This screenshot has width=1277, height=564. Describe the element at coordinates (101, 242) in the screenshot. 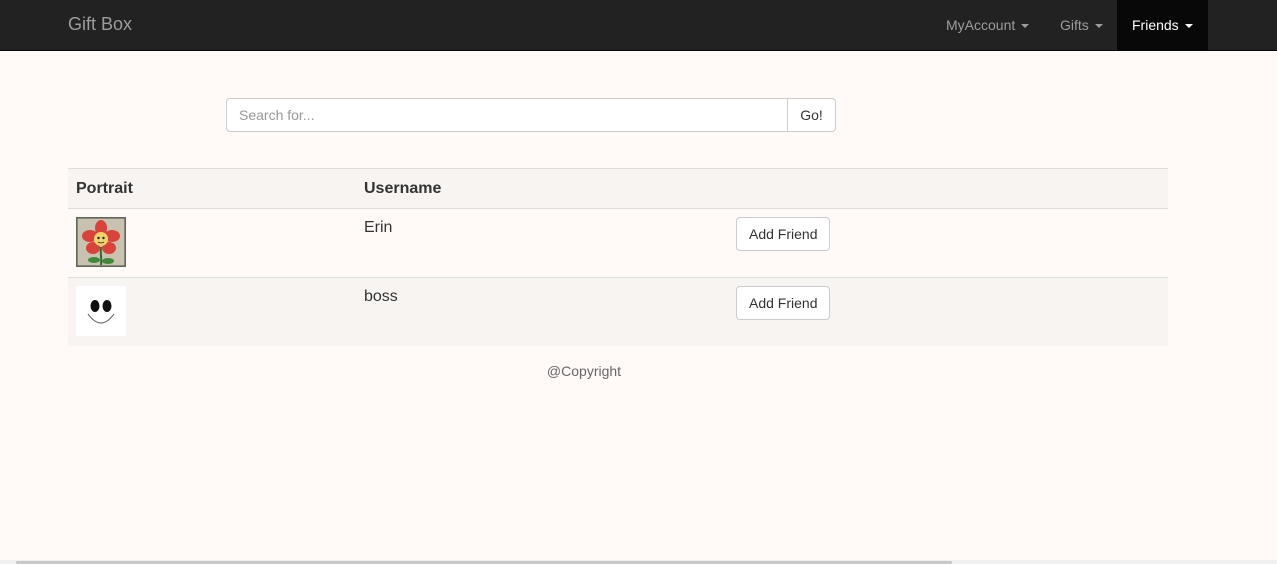

I see `flower-portrait-icon` at that location.